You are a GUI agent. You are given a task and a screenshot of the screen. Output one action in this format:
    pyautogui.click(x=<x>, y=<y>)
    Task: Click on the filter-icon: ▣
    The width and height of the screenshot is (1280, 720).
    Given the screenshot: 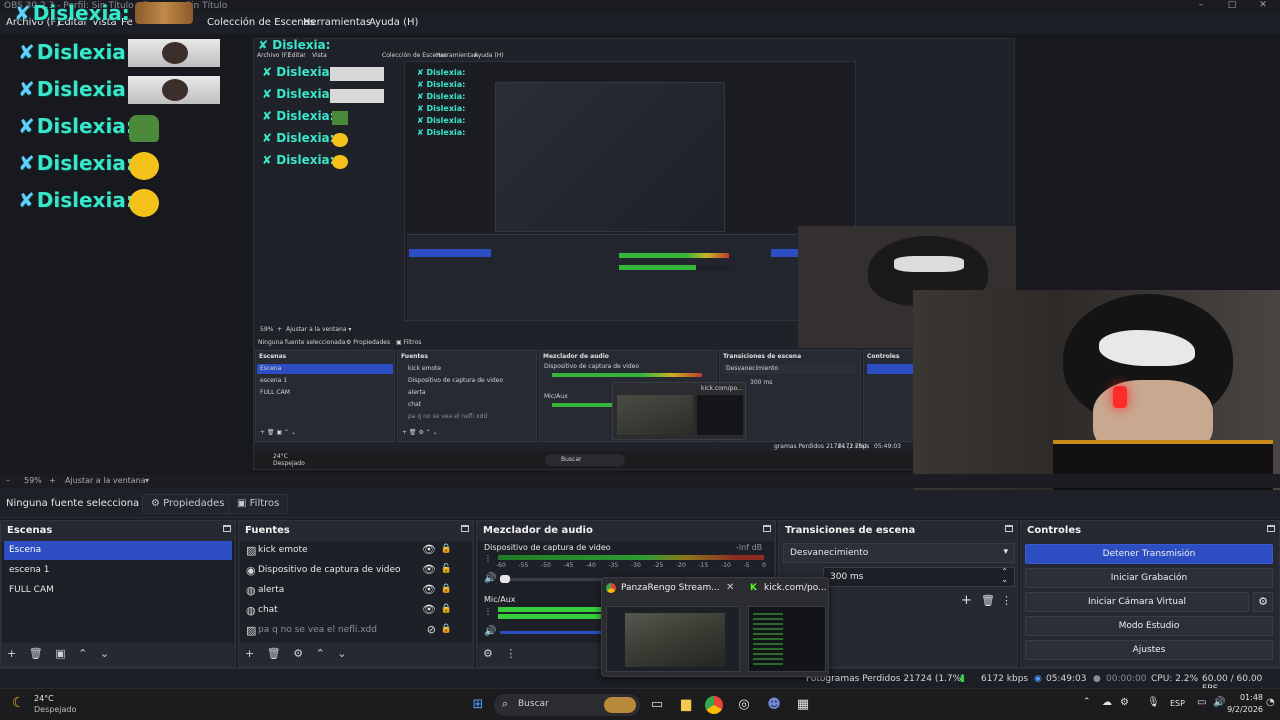 What is the action you would take?
    pyautogui.click(x=60, y=653)
    